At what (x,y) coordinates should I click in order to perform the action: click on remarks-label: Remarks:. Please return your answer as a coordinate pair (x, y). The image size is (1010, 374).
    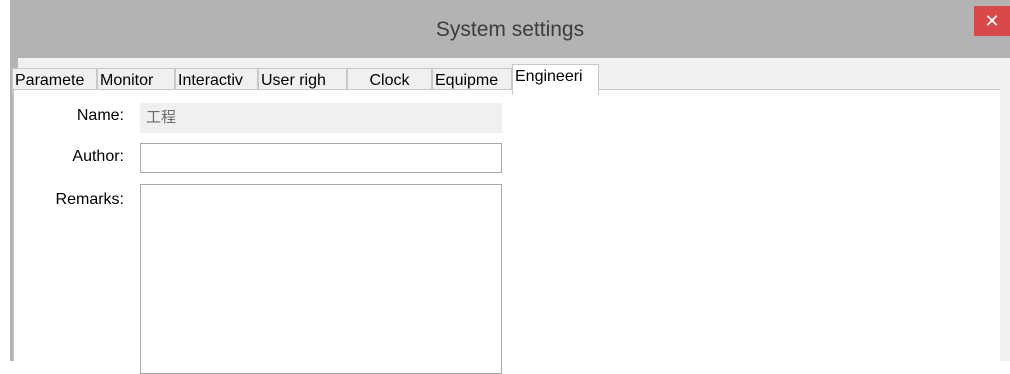
    Looking at the image, I should click on (89, 199).